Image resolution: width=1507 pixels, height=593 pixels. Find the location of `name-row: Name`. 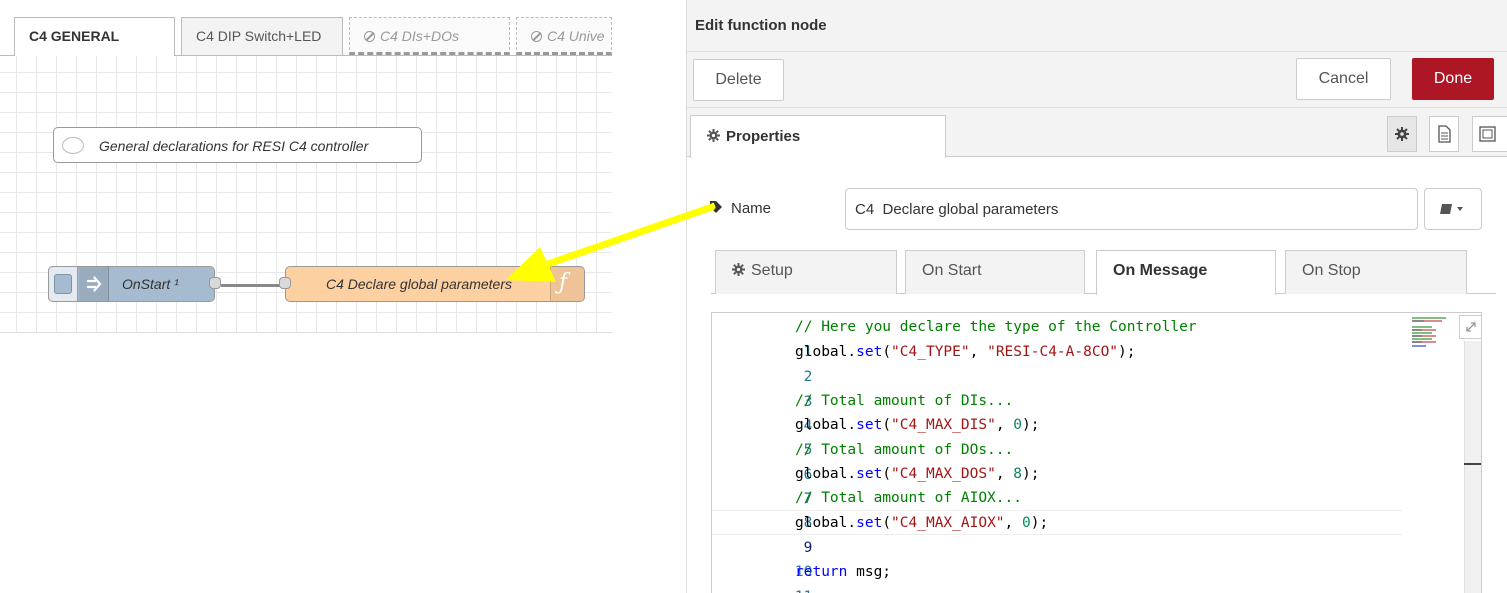

name-row: Name is located at coordinates (1097, 207).